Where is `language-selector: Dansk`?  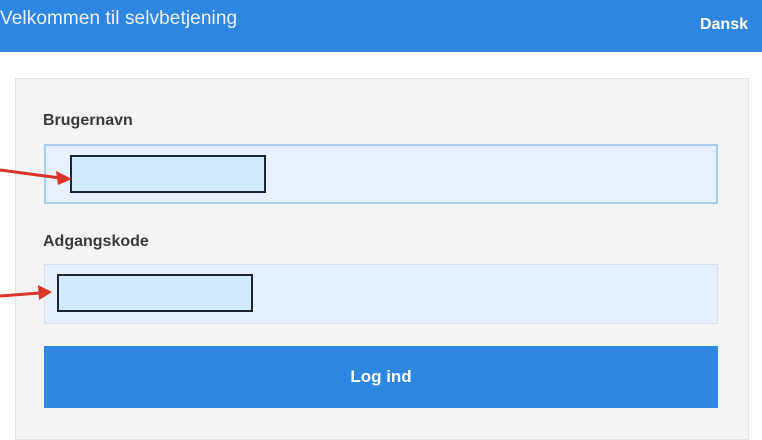
language-selector: Dansk is located at coordinates (724, 25).